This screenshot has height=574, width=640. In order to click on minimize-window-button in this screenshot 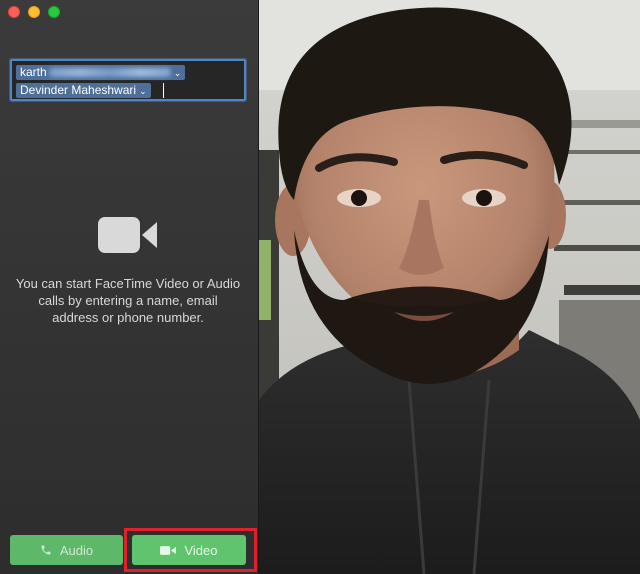, I will do `click(34, 12)`.